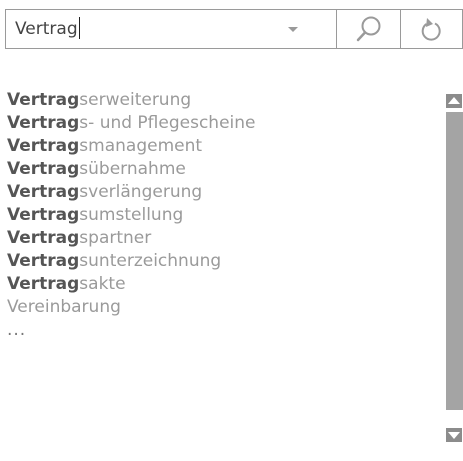 The height and width of the screenshot is (461, 463). I want to click on search-icon, so click(368, 29).